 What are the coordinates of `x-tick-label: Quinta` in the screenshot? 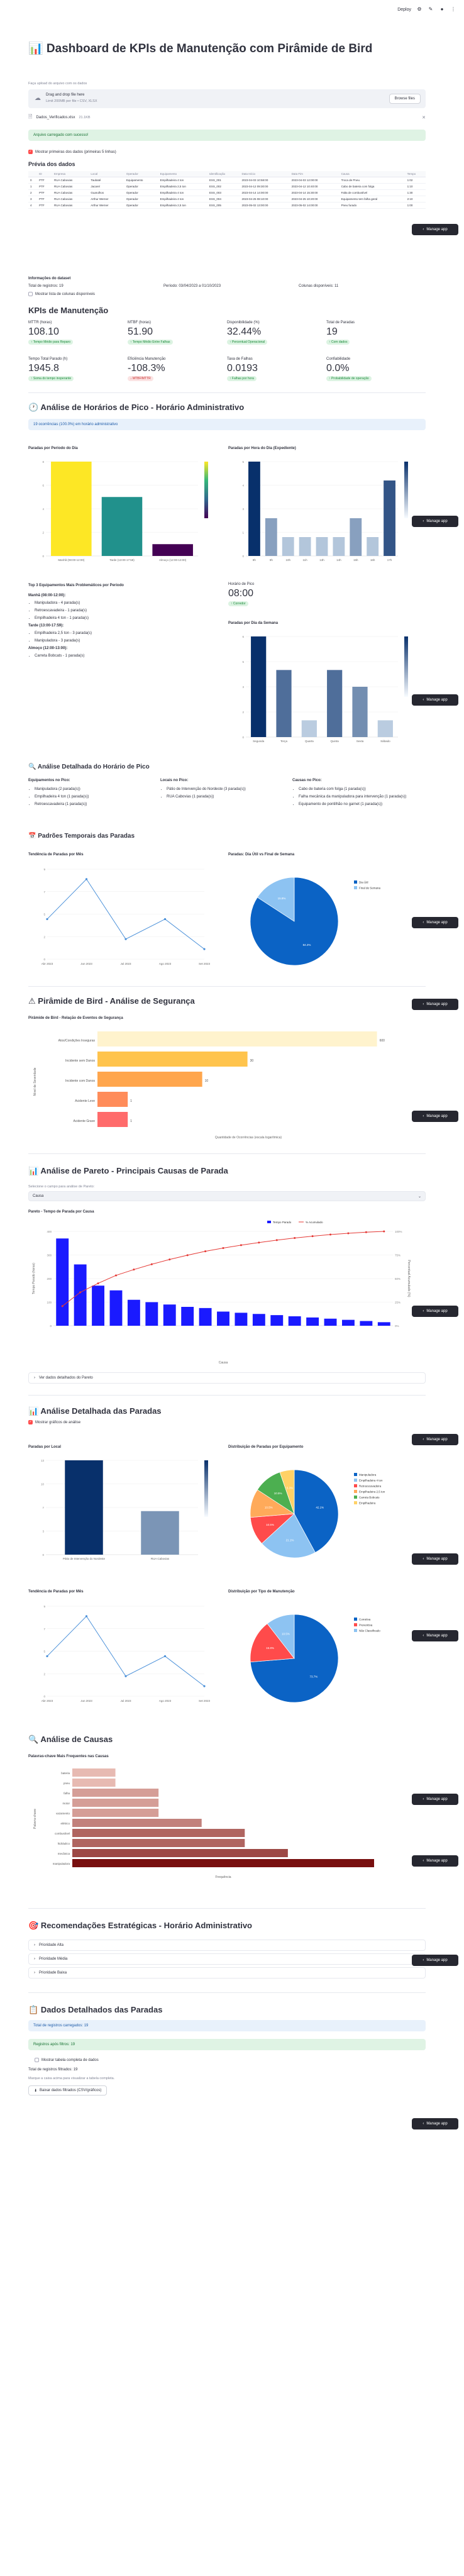 It's located at (335, 741).